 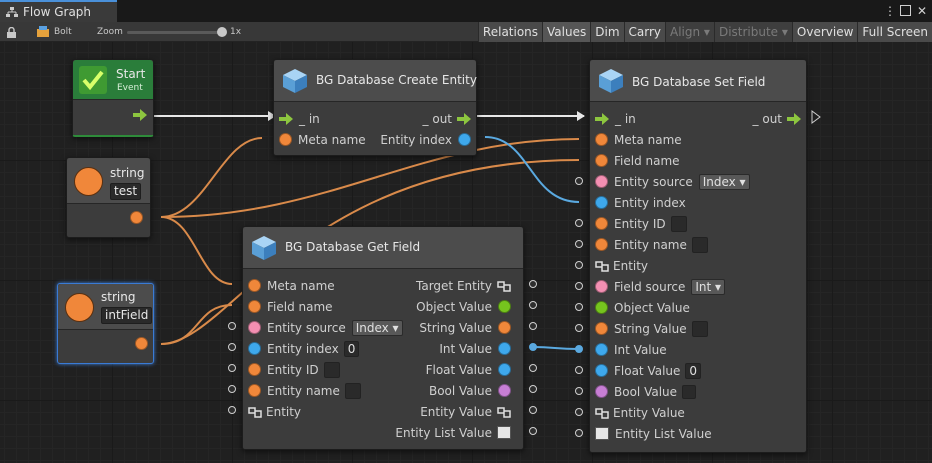 I want to click on get-entityvalue-row: Entity Value, so click(x=465, y=411).